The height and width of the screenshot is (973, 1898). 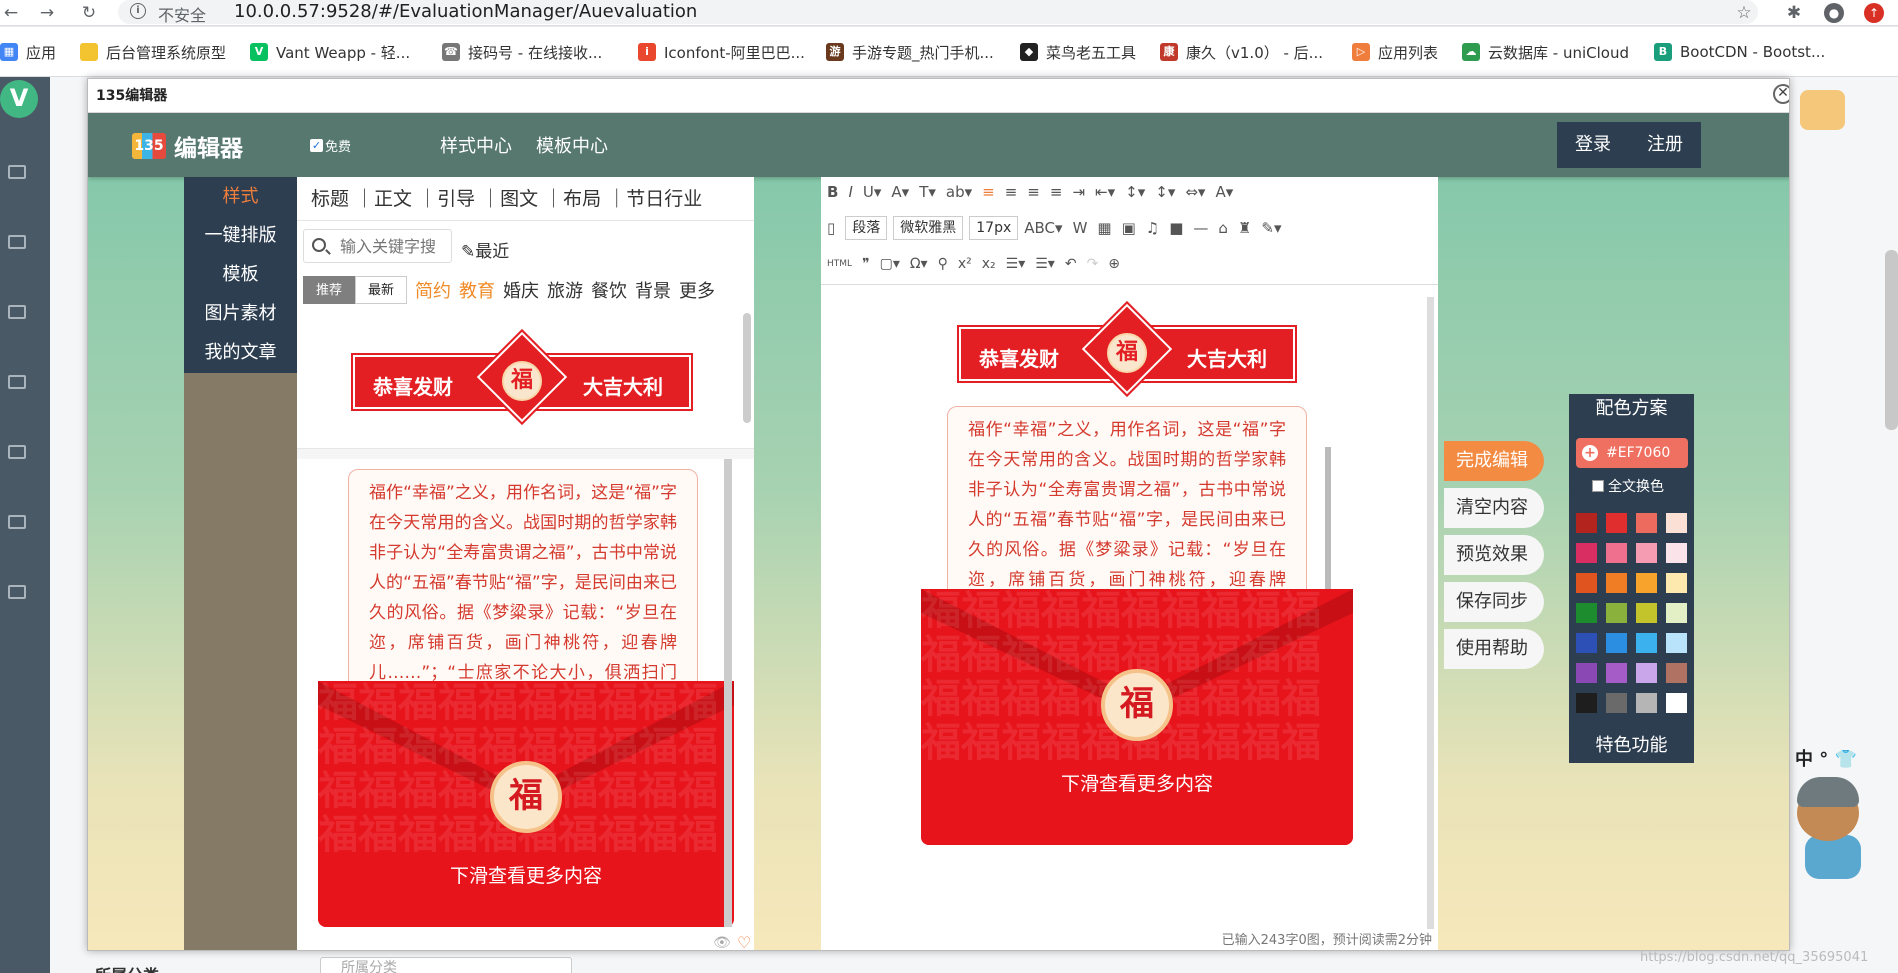 I want to click on special-char-icon: Ω▾, so click(x=919, y=264).